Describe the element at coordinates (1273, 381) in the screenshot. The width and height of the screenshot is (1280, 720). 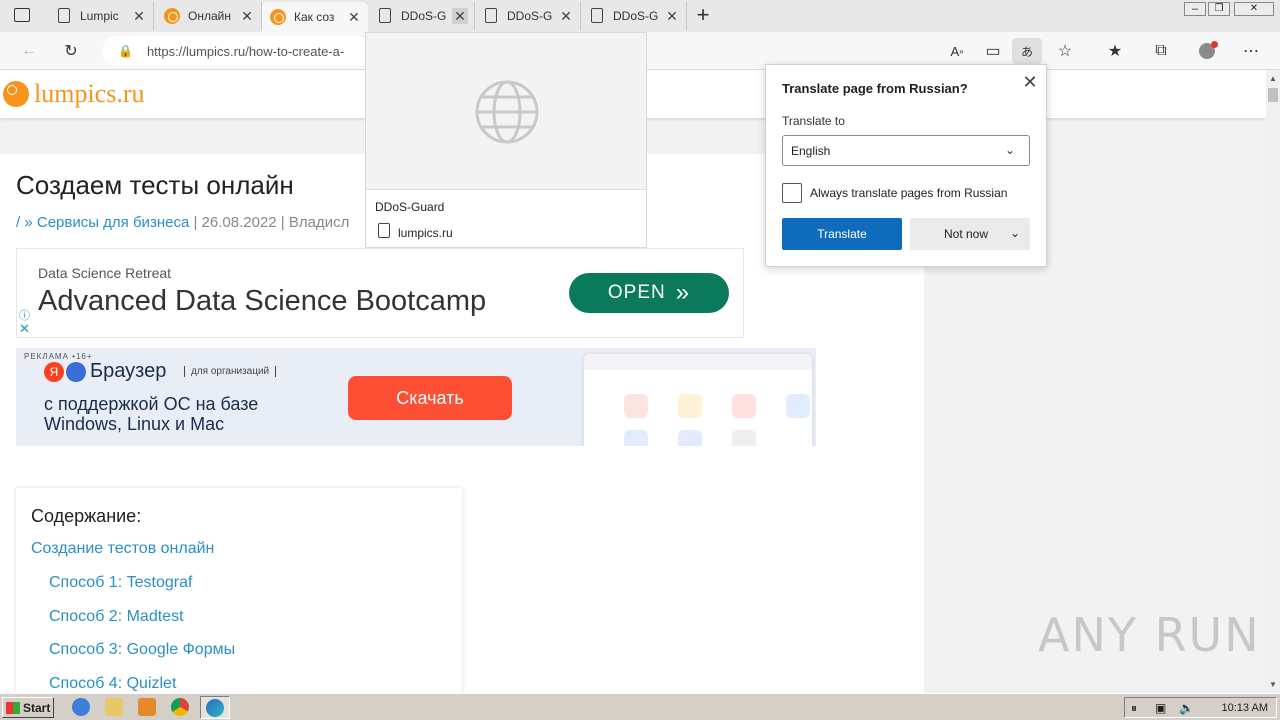
I see `page-scrollbar: ▲ ▼` at that location.